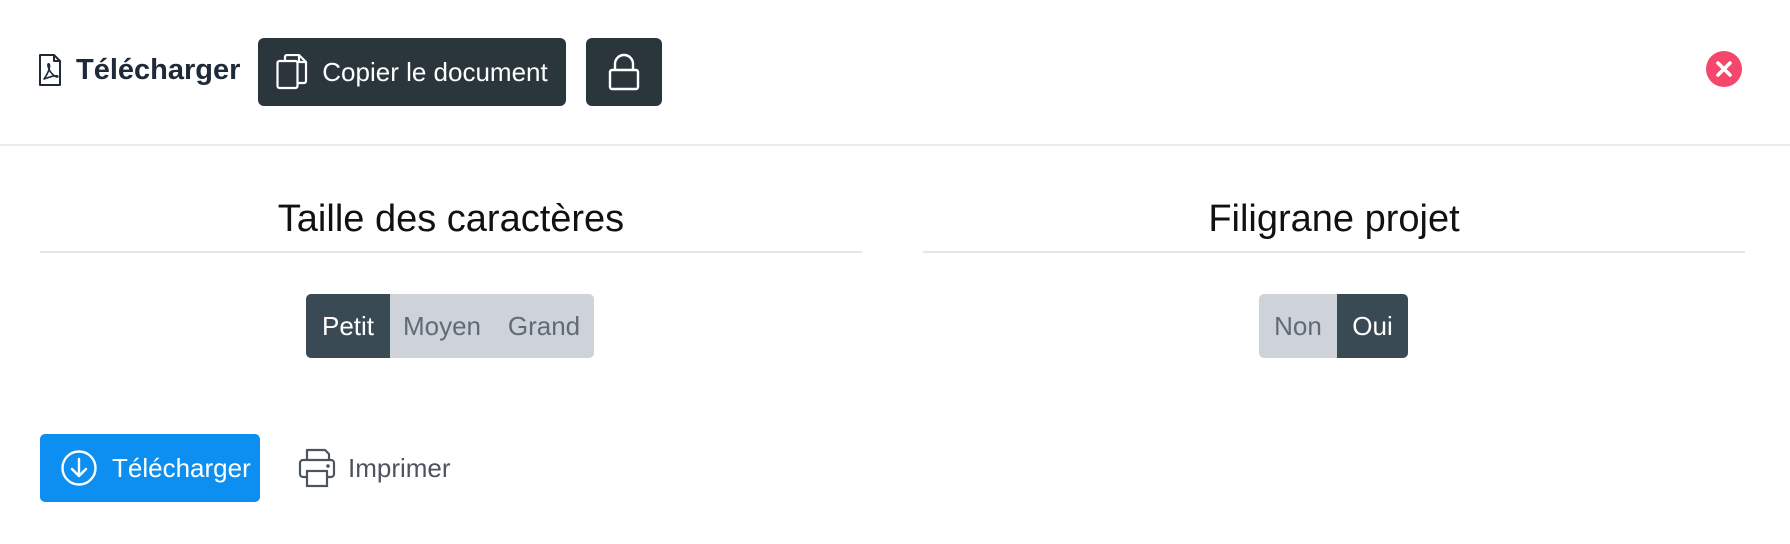  I want to click on font-size-selector: Petit Moyen Grand, so click(450, 326).